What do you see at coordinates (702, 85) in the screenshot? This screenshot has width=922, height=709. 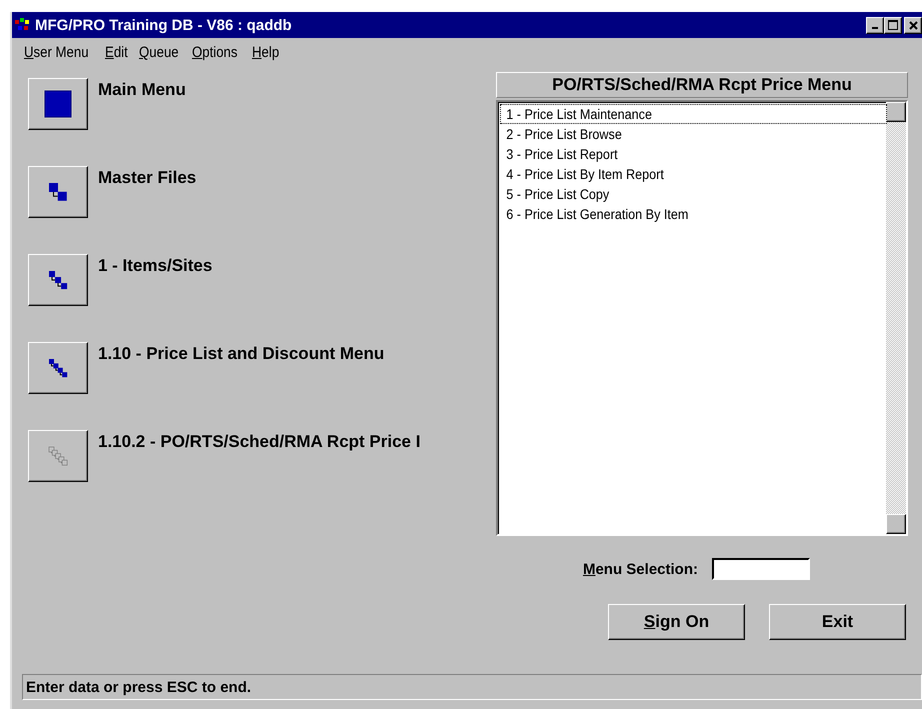 I see `panel-header: PO/RTS/Sched/RMA Rcpt Price Menu` at bounding box center [702, 85].